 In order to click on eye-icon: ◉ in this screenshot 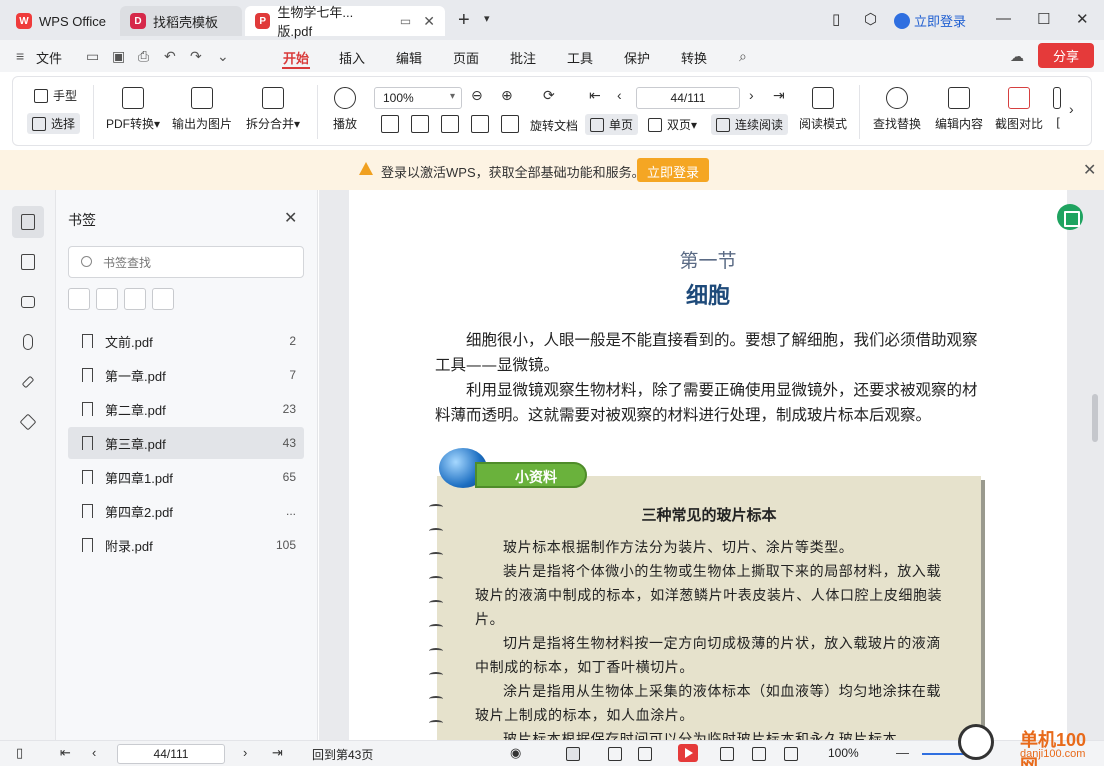, I will do `click(515, 753)`.